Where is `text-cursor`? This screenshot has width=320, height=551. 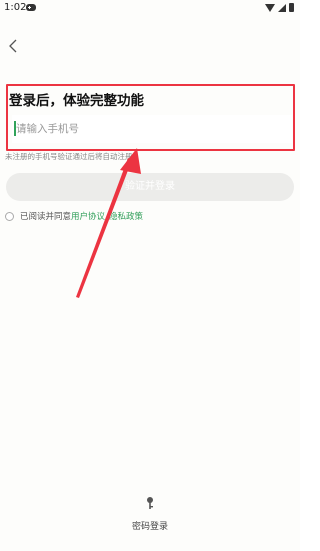 text-cursor is located at coordinates (15, 128).